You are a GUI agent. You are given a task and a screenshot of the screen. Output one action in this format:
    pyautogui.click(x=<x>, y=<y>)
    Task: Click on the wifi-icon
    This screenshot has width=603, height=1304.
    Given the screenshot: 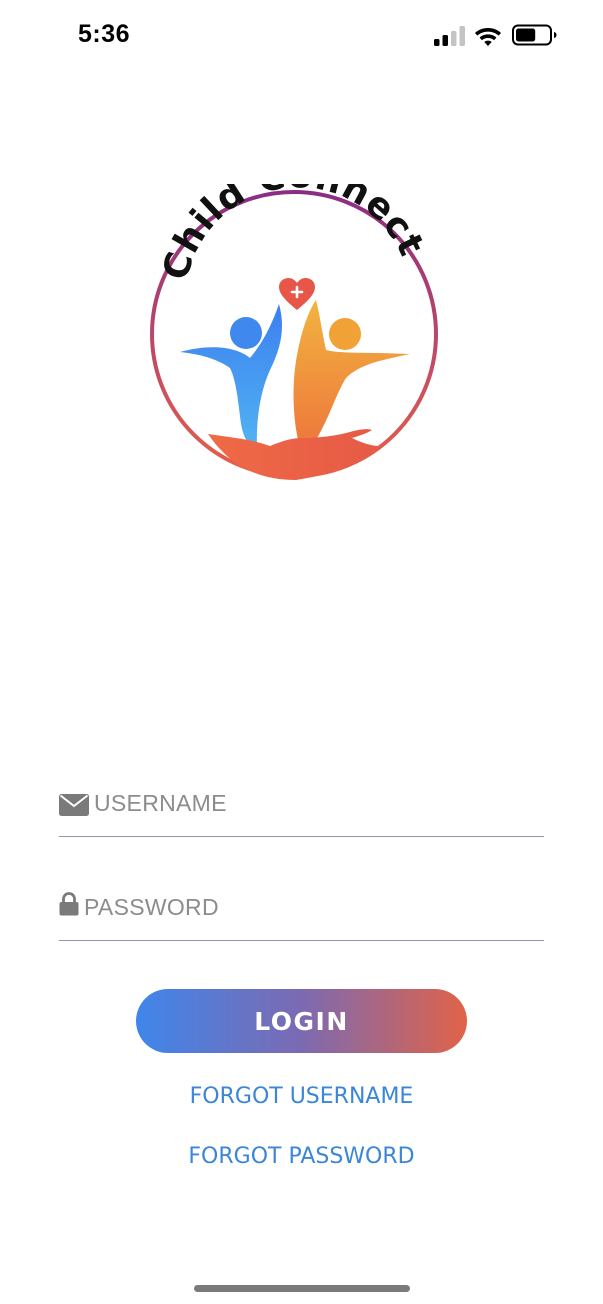 What is the action you would take?
    pyautogui.click(x=488, y=37)
    